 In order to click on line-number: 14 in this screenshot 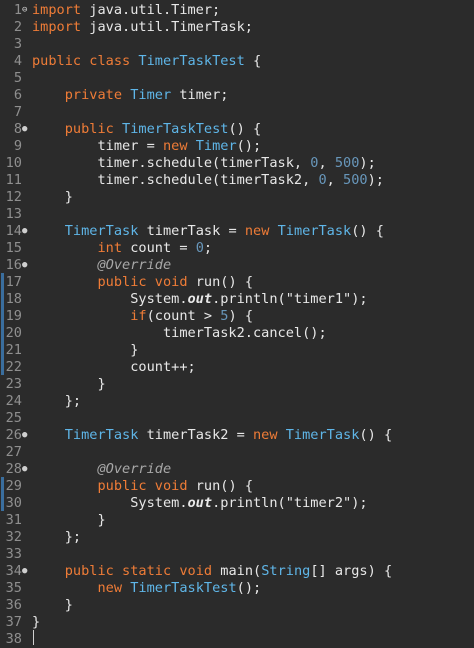, I will do `click(13, 231)`.